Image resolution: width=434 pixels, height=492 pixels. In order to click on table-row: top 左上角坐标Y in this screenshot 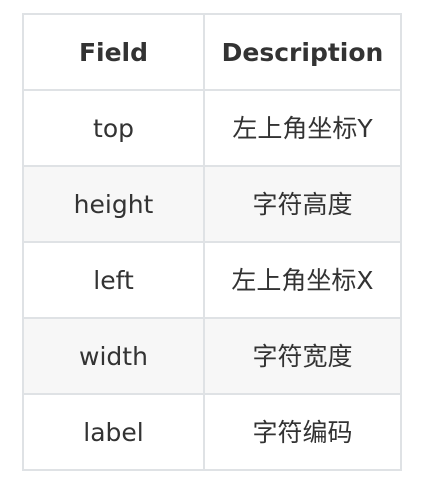, I will do `click(212, 128)`.